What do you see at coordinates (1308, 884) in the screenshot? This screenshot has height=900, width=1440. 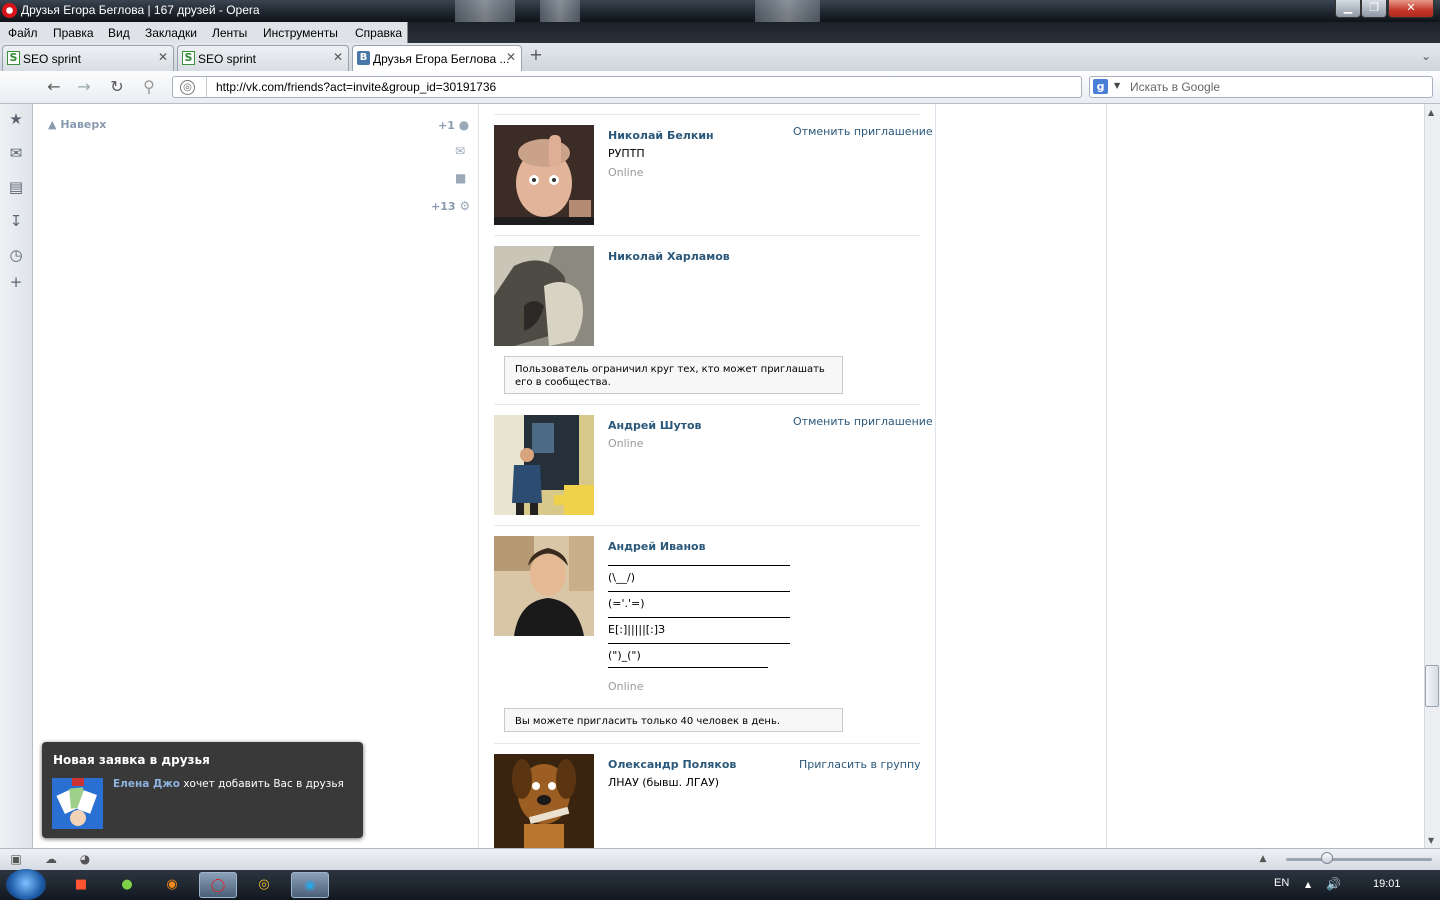 I see `tray-expand-icon: ▲` at bounding box center [1308, 884].